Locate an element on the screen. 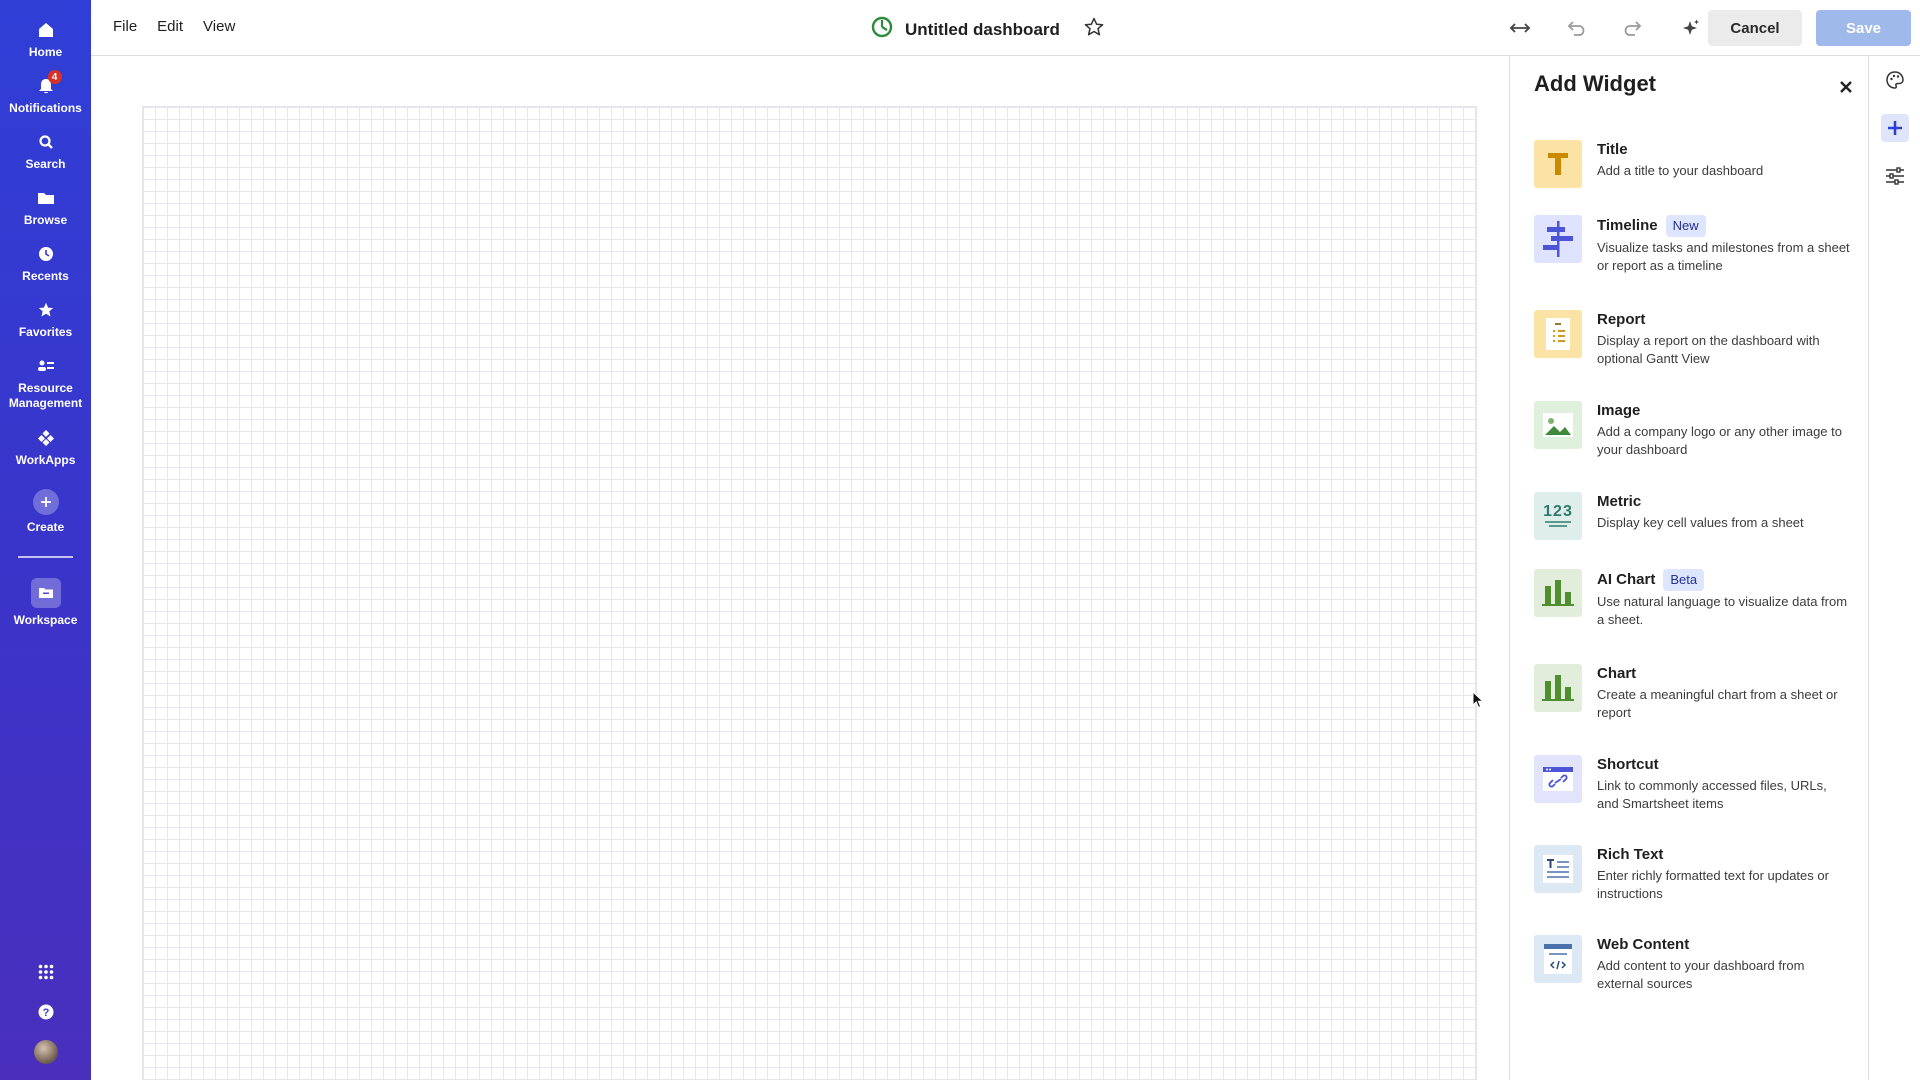 The width and height of the screenshot is (1920, 1080). widget-name: Rich Text is located at coordinates (1630, 854).